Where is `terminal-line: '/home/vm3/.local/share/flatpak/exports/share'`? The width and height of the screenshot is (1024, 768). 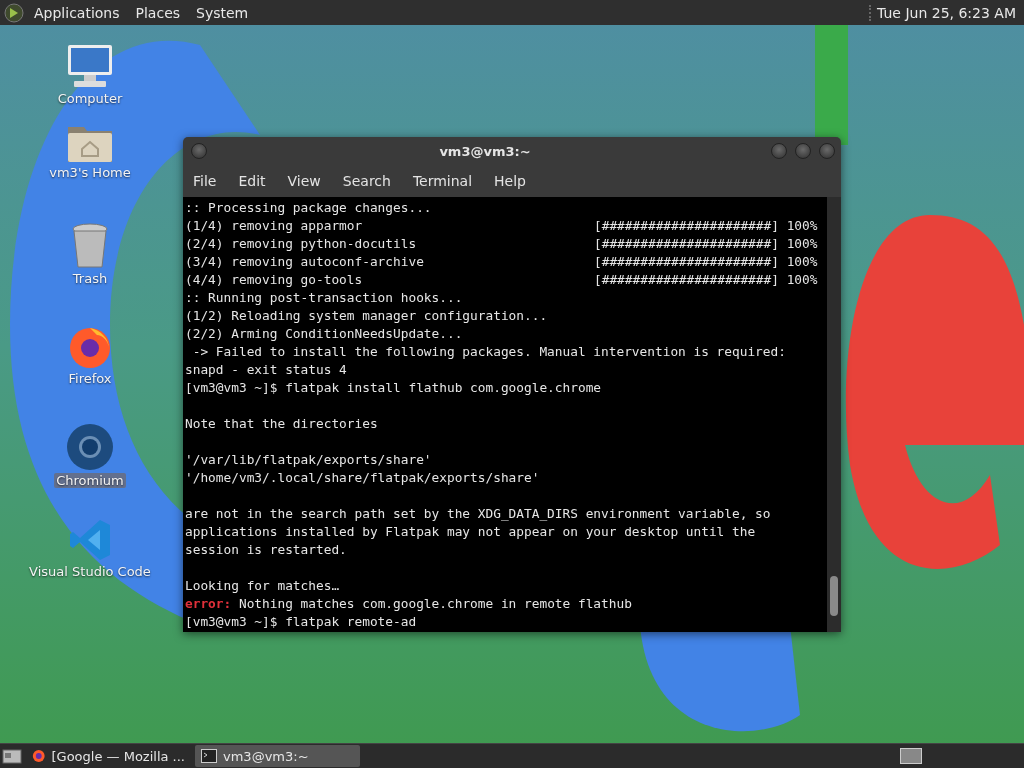 terminal-line: '/home/vm3/.local/share/flatpak/exports/share' is located at coordinates (363, 478).